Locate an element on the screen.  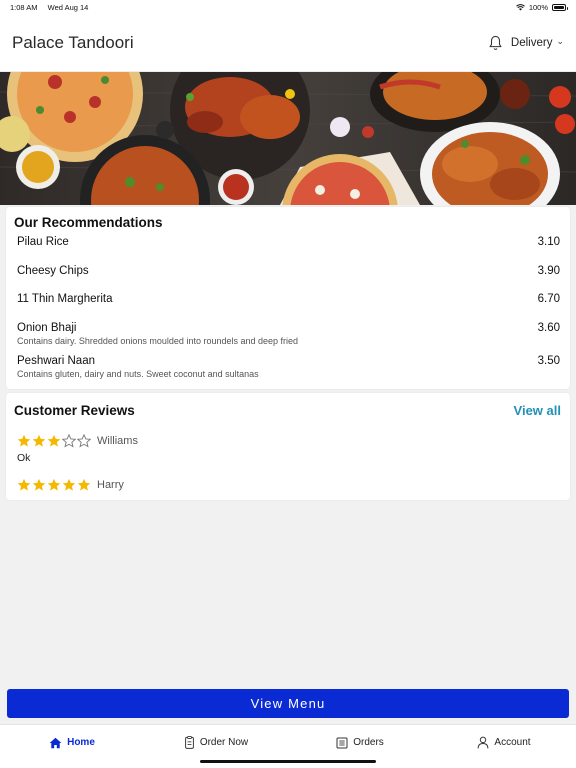
status-time: 1:08 AM is located at coordinates (24, 7).